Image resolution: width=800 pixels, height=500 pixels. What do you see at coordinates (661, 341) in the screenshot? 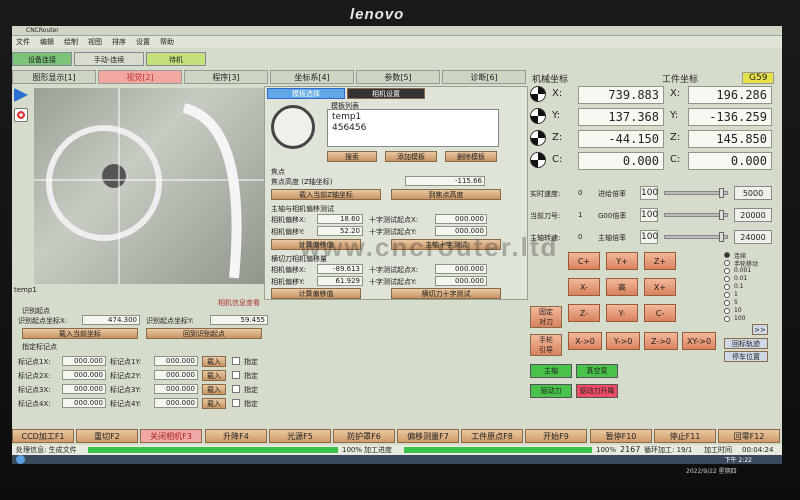
I see `zero-button: Z->0` at bounding box center [661, 341].